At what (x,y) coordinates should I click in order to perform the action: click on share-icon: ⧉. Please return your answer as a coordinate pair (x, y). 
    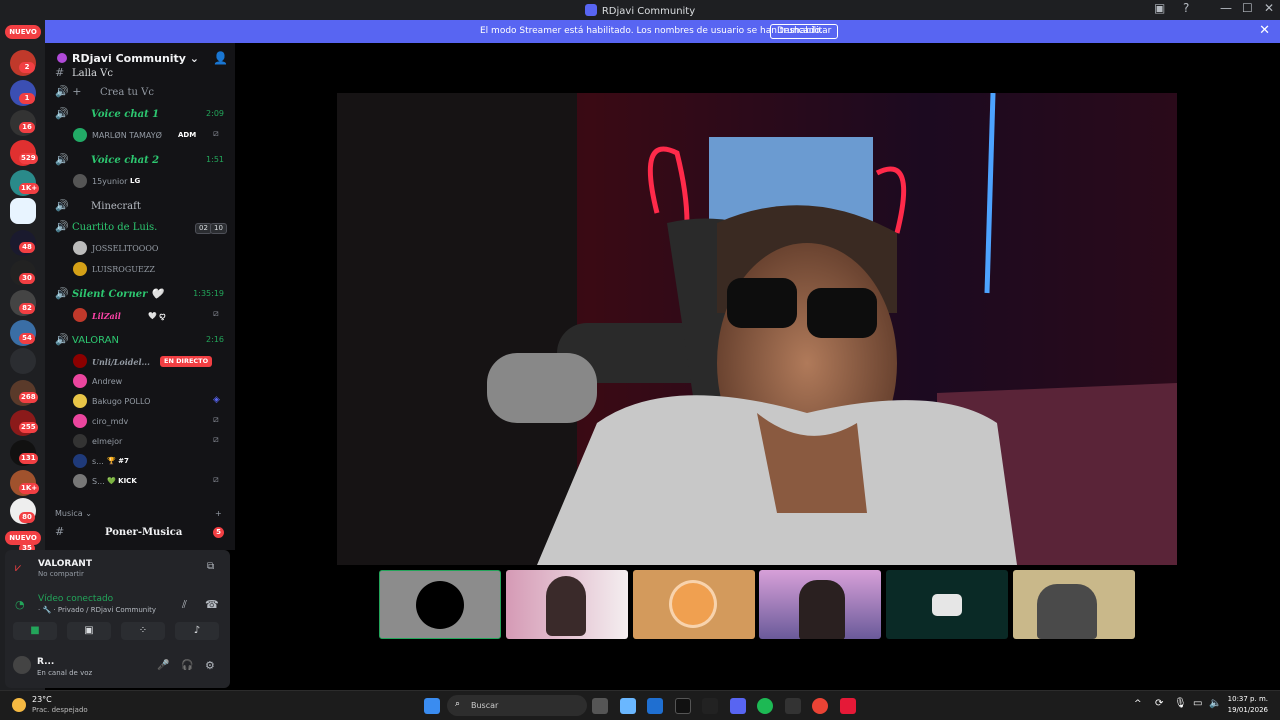
    Looking at the image, I should click on (210, 566).